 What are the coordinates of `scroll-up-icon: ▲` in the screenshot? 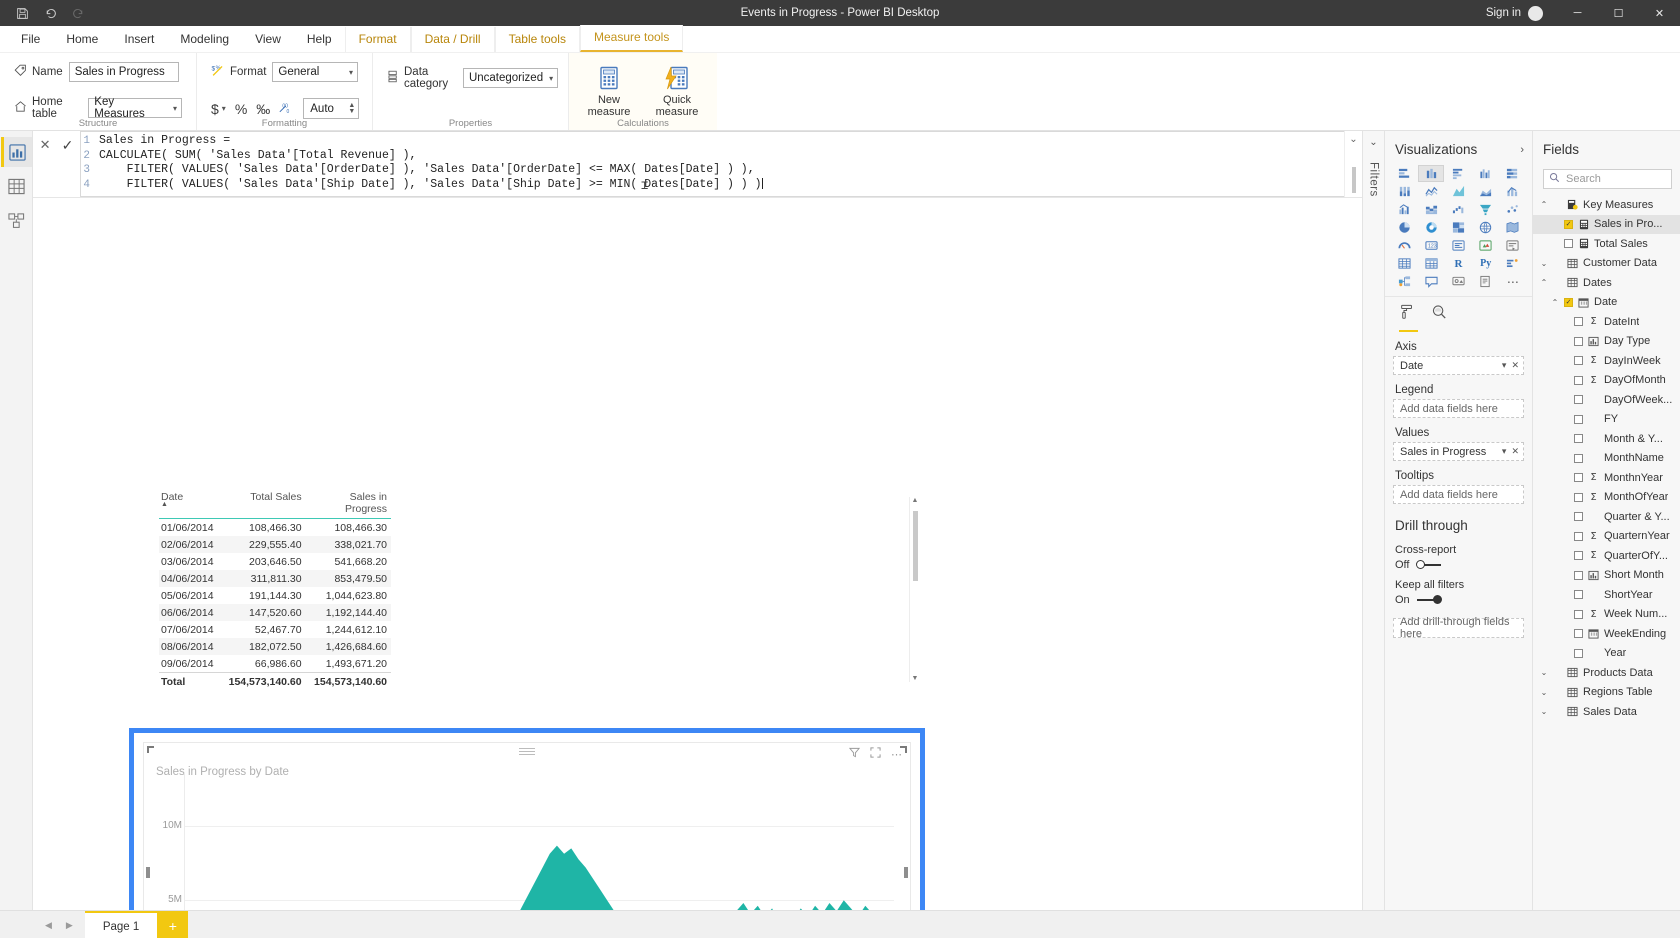 It's located at (915, 500).